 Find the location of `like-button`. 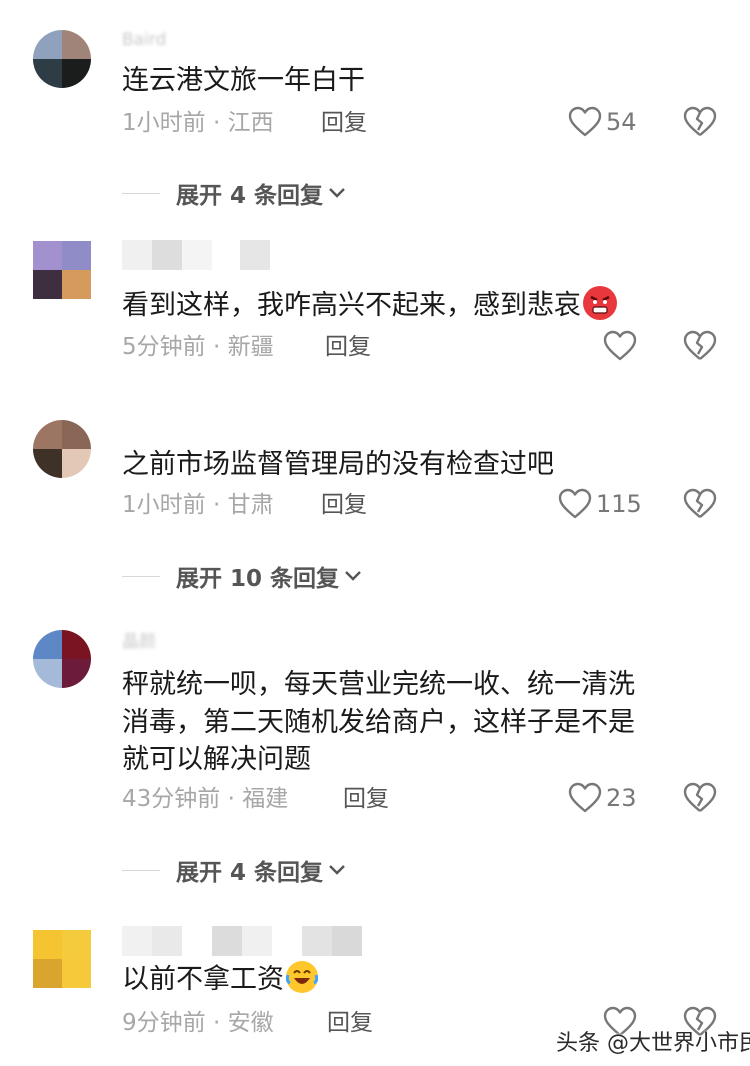

like-button is located at coordinates (620, 346).